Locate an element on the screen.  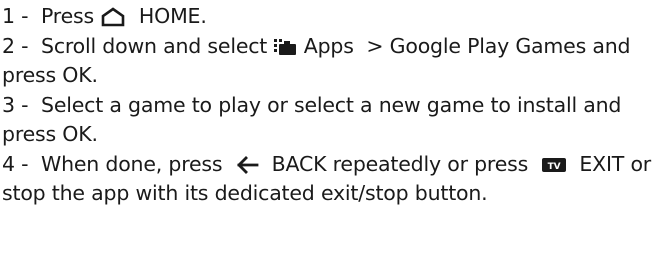
step-number: 3 - is located at coordinates (15, 104).